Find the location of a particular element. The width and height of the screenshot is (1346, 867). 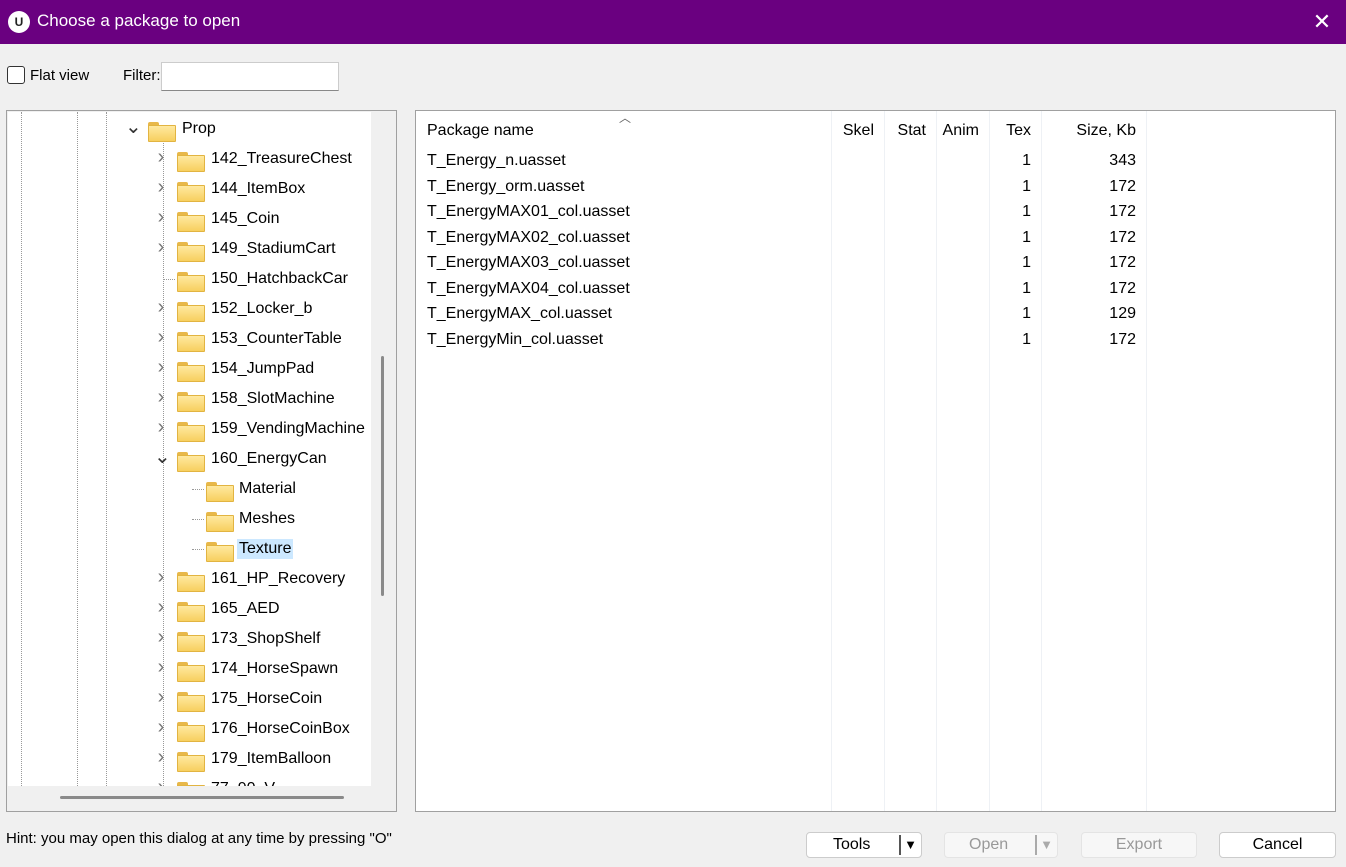

tree-item-label: Meshes is located at coordinates (267, 518).